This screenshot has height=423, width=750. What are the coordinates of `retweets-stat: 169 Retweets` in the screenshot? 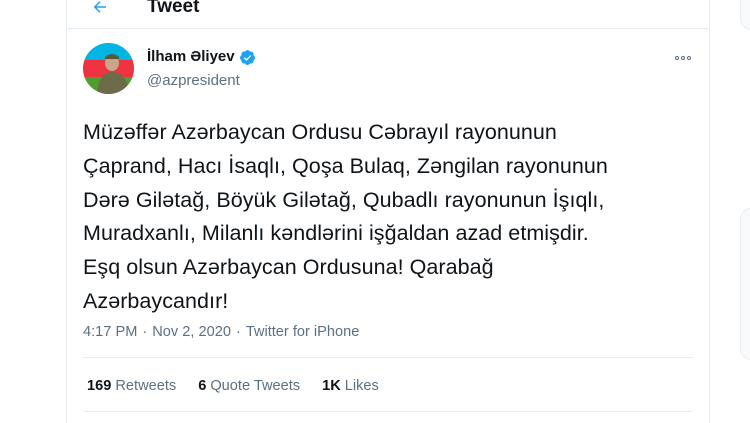 It's located at (131, 386).